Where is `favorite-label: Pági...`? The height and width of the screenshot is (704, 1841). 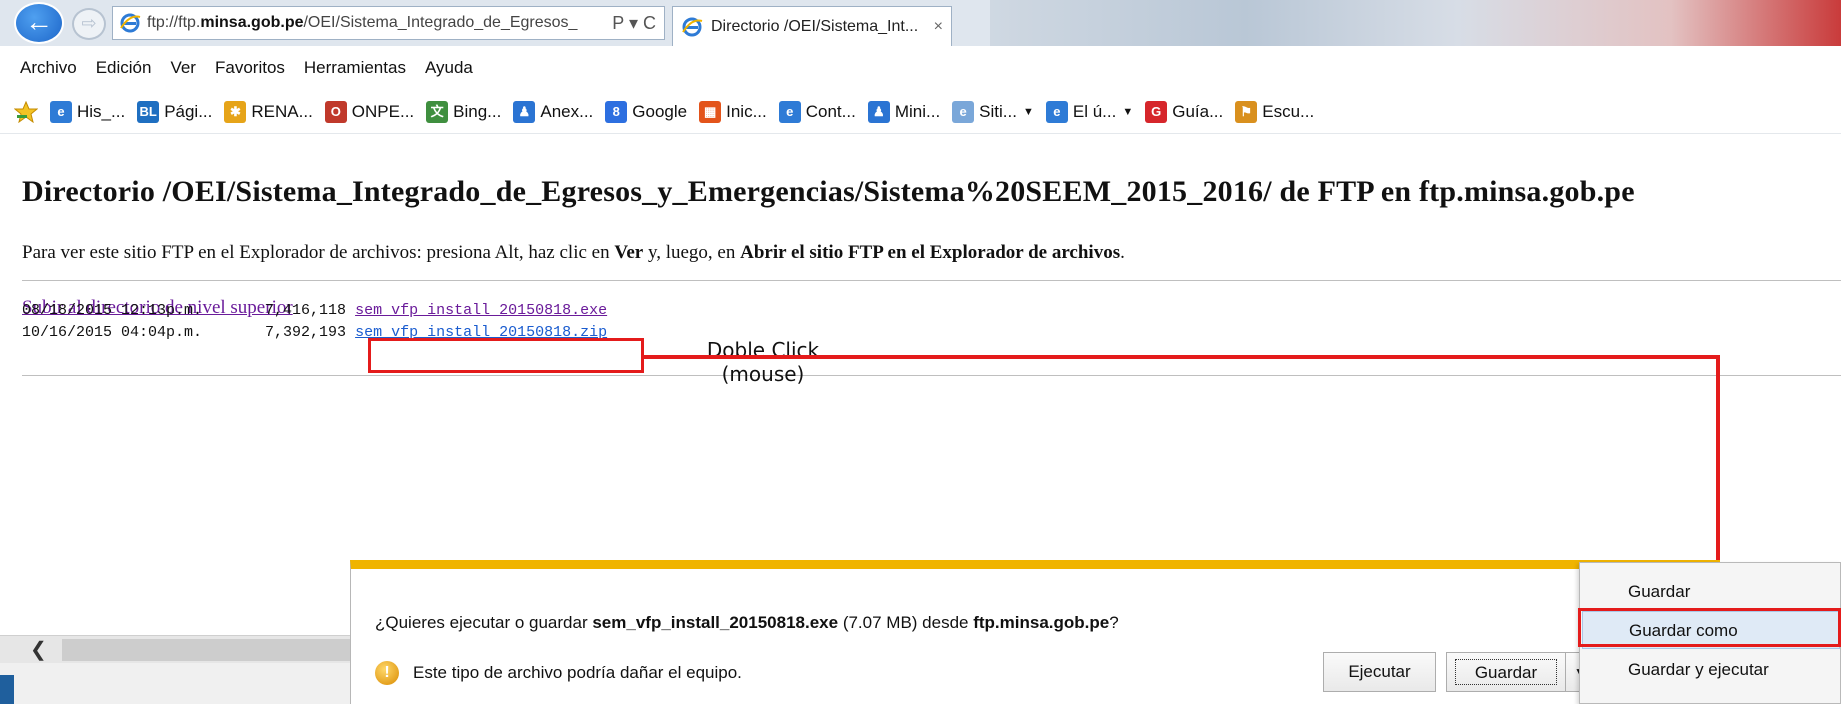
favorite-label: Pági... is located at coordinates (188, 111).